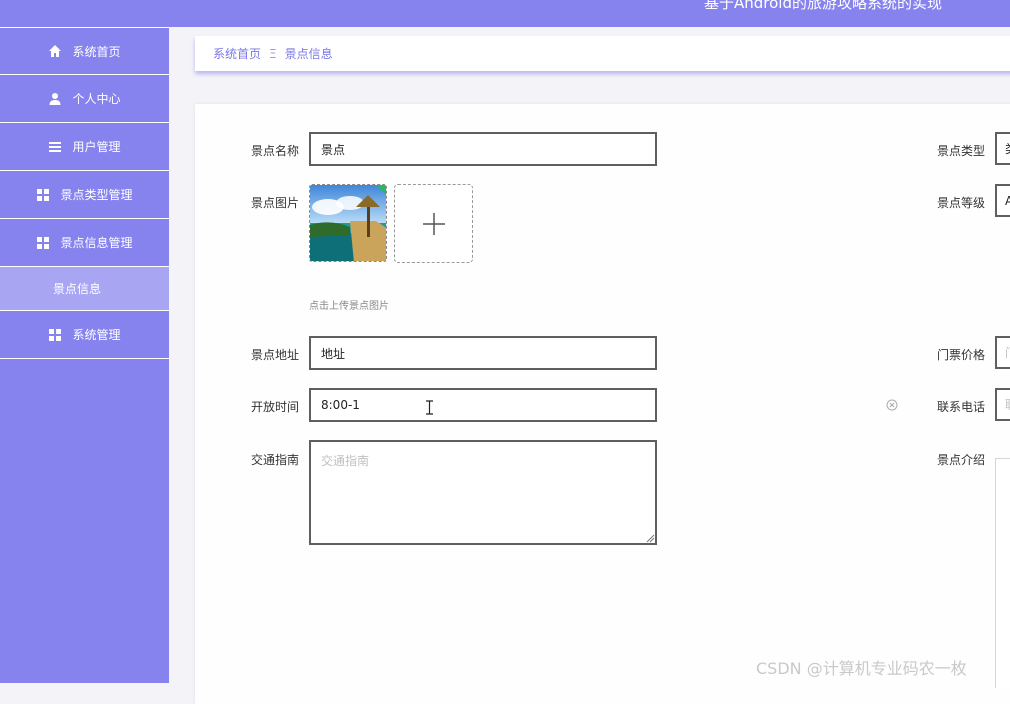 The image size is (1010, 704). I want to click on spot-level-label: 景点等级, so click(961, 203).